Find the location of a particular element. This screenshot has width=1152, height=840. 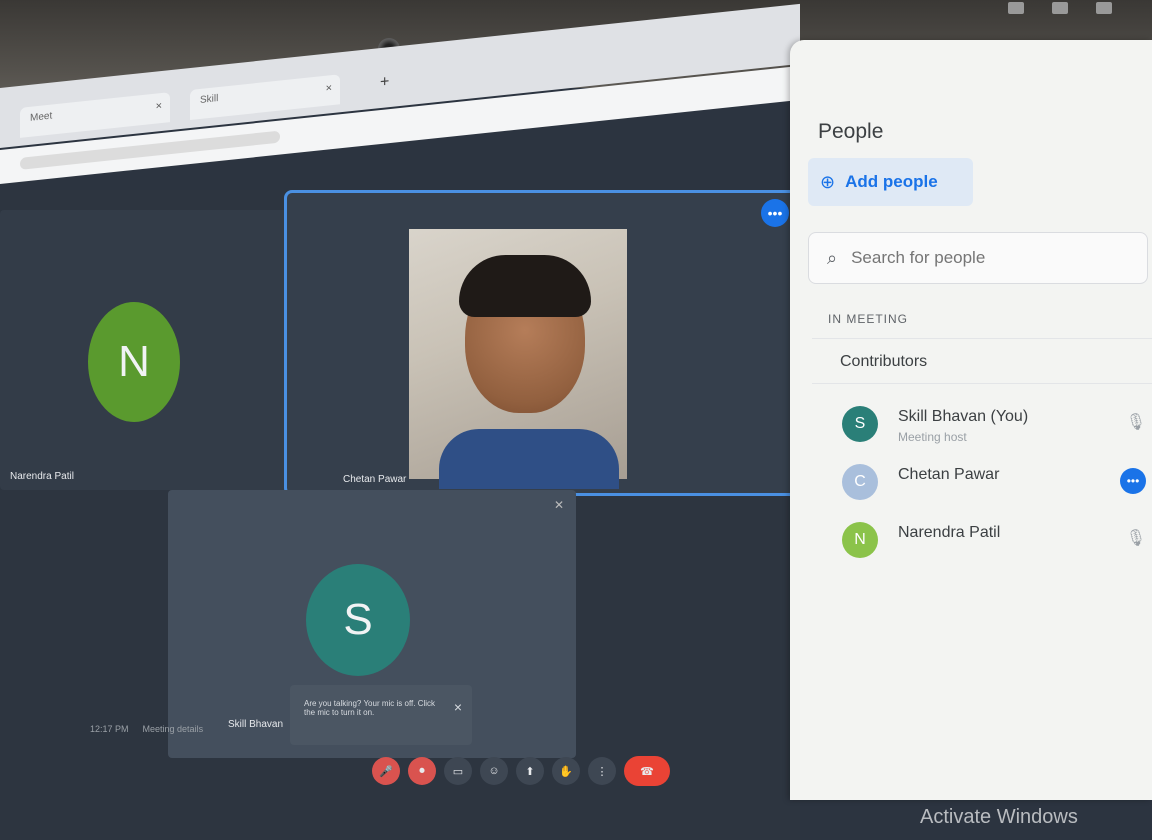

participant-name: Chetan Pawar is located at coordinates (375, 479).